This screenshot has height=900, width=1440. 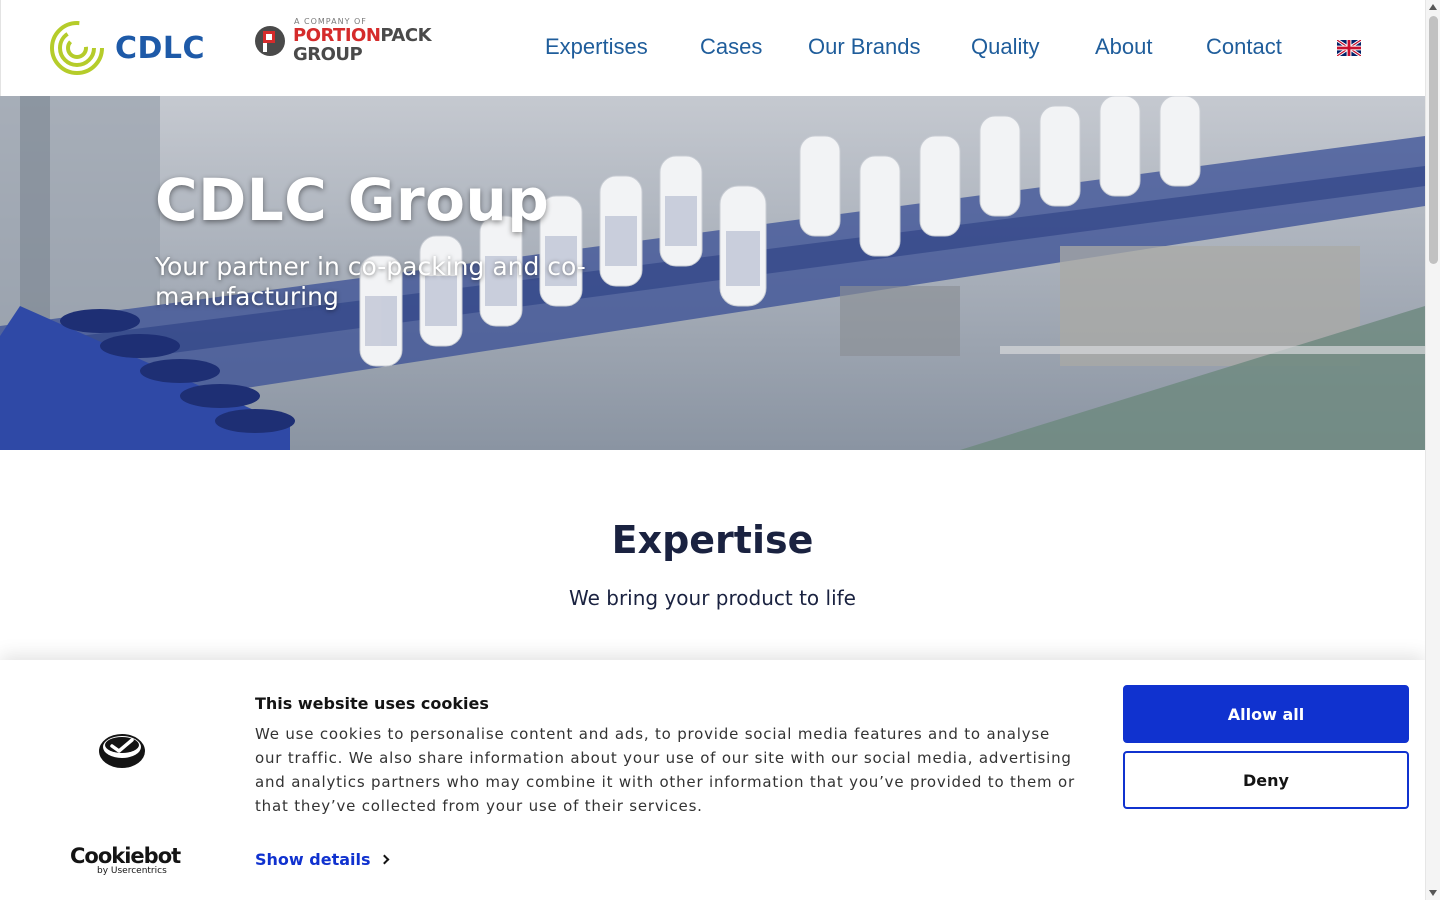 I want to click on portionpack-logo: A COMPANY OF PORTIONPACK GROUP, so click(x=342, y=41).